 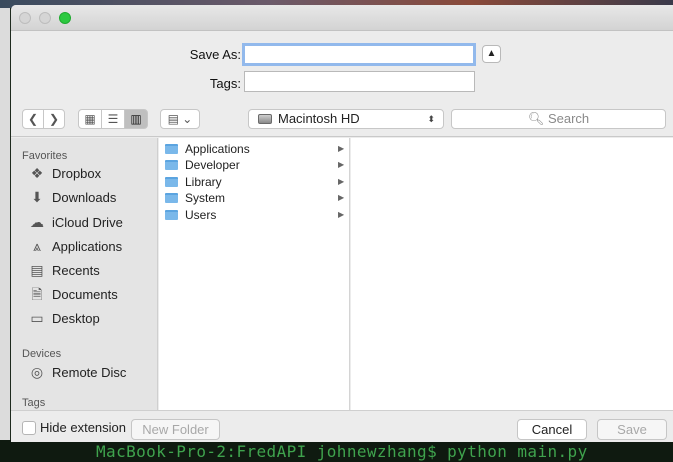 I want to click on back-button: ❮, so click(x=33, y=119).